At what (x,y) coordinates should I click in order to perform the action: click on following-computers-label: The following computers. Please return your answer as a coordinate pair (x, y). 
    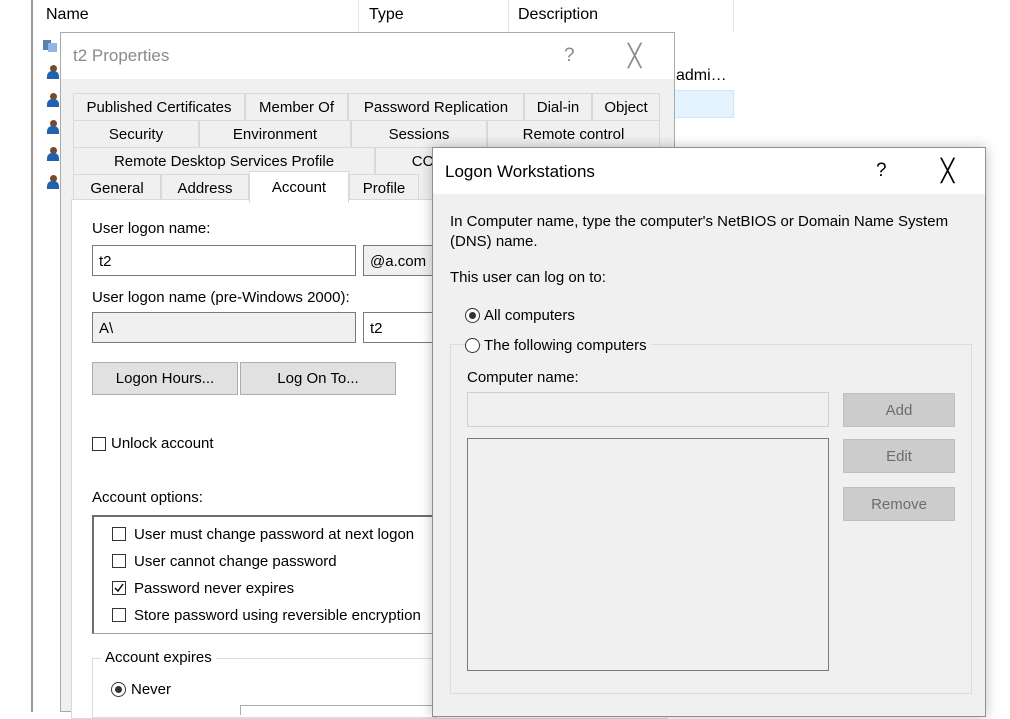
    Looking at the image, I should click on (566, 345).